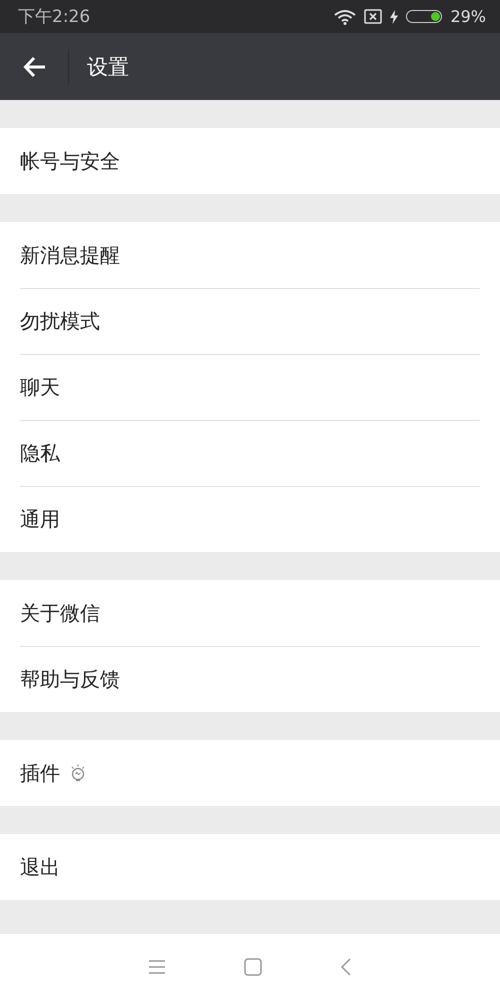 Image resolution: width=500 pixels, height=1000 pixels. I want to click on settings-label: 隐私, so click(40, 453).